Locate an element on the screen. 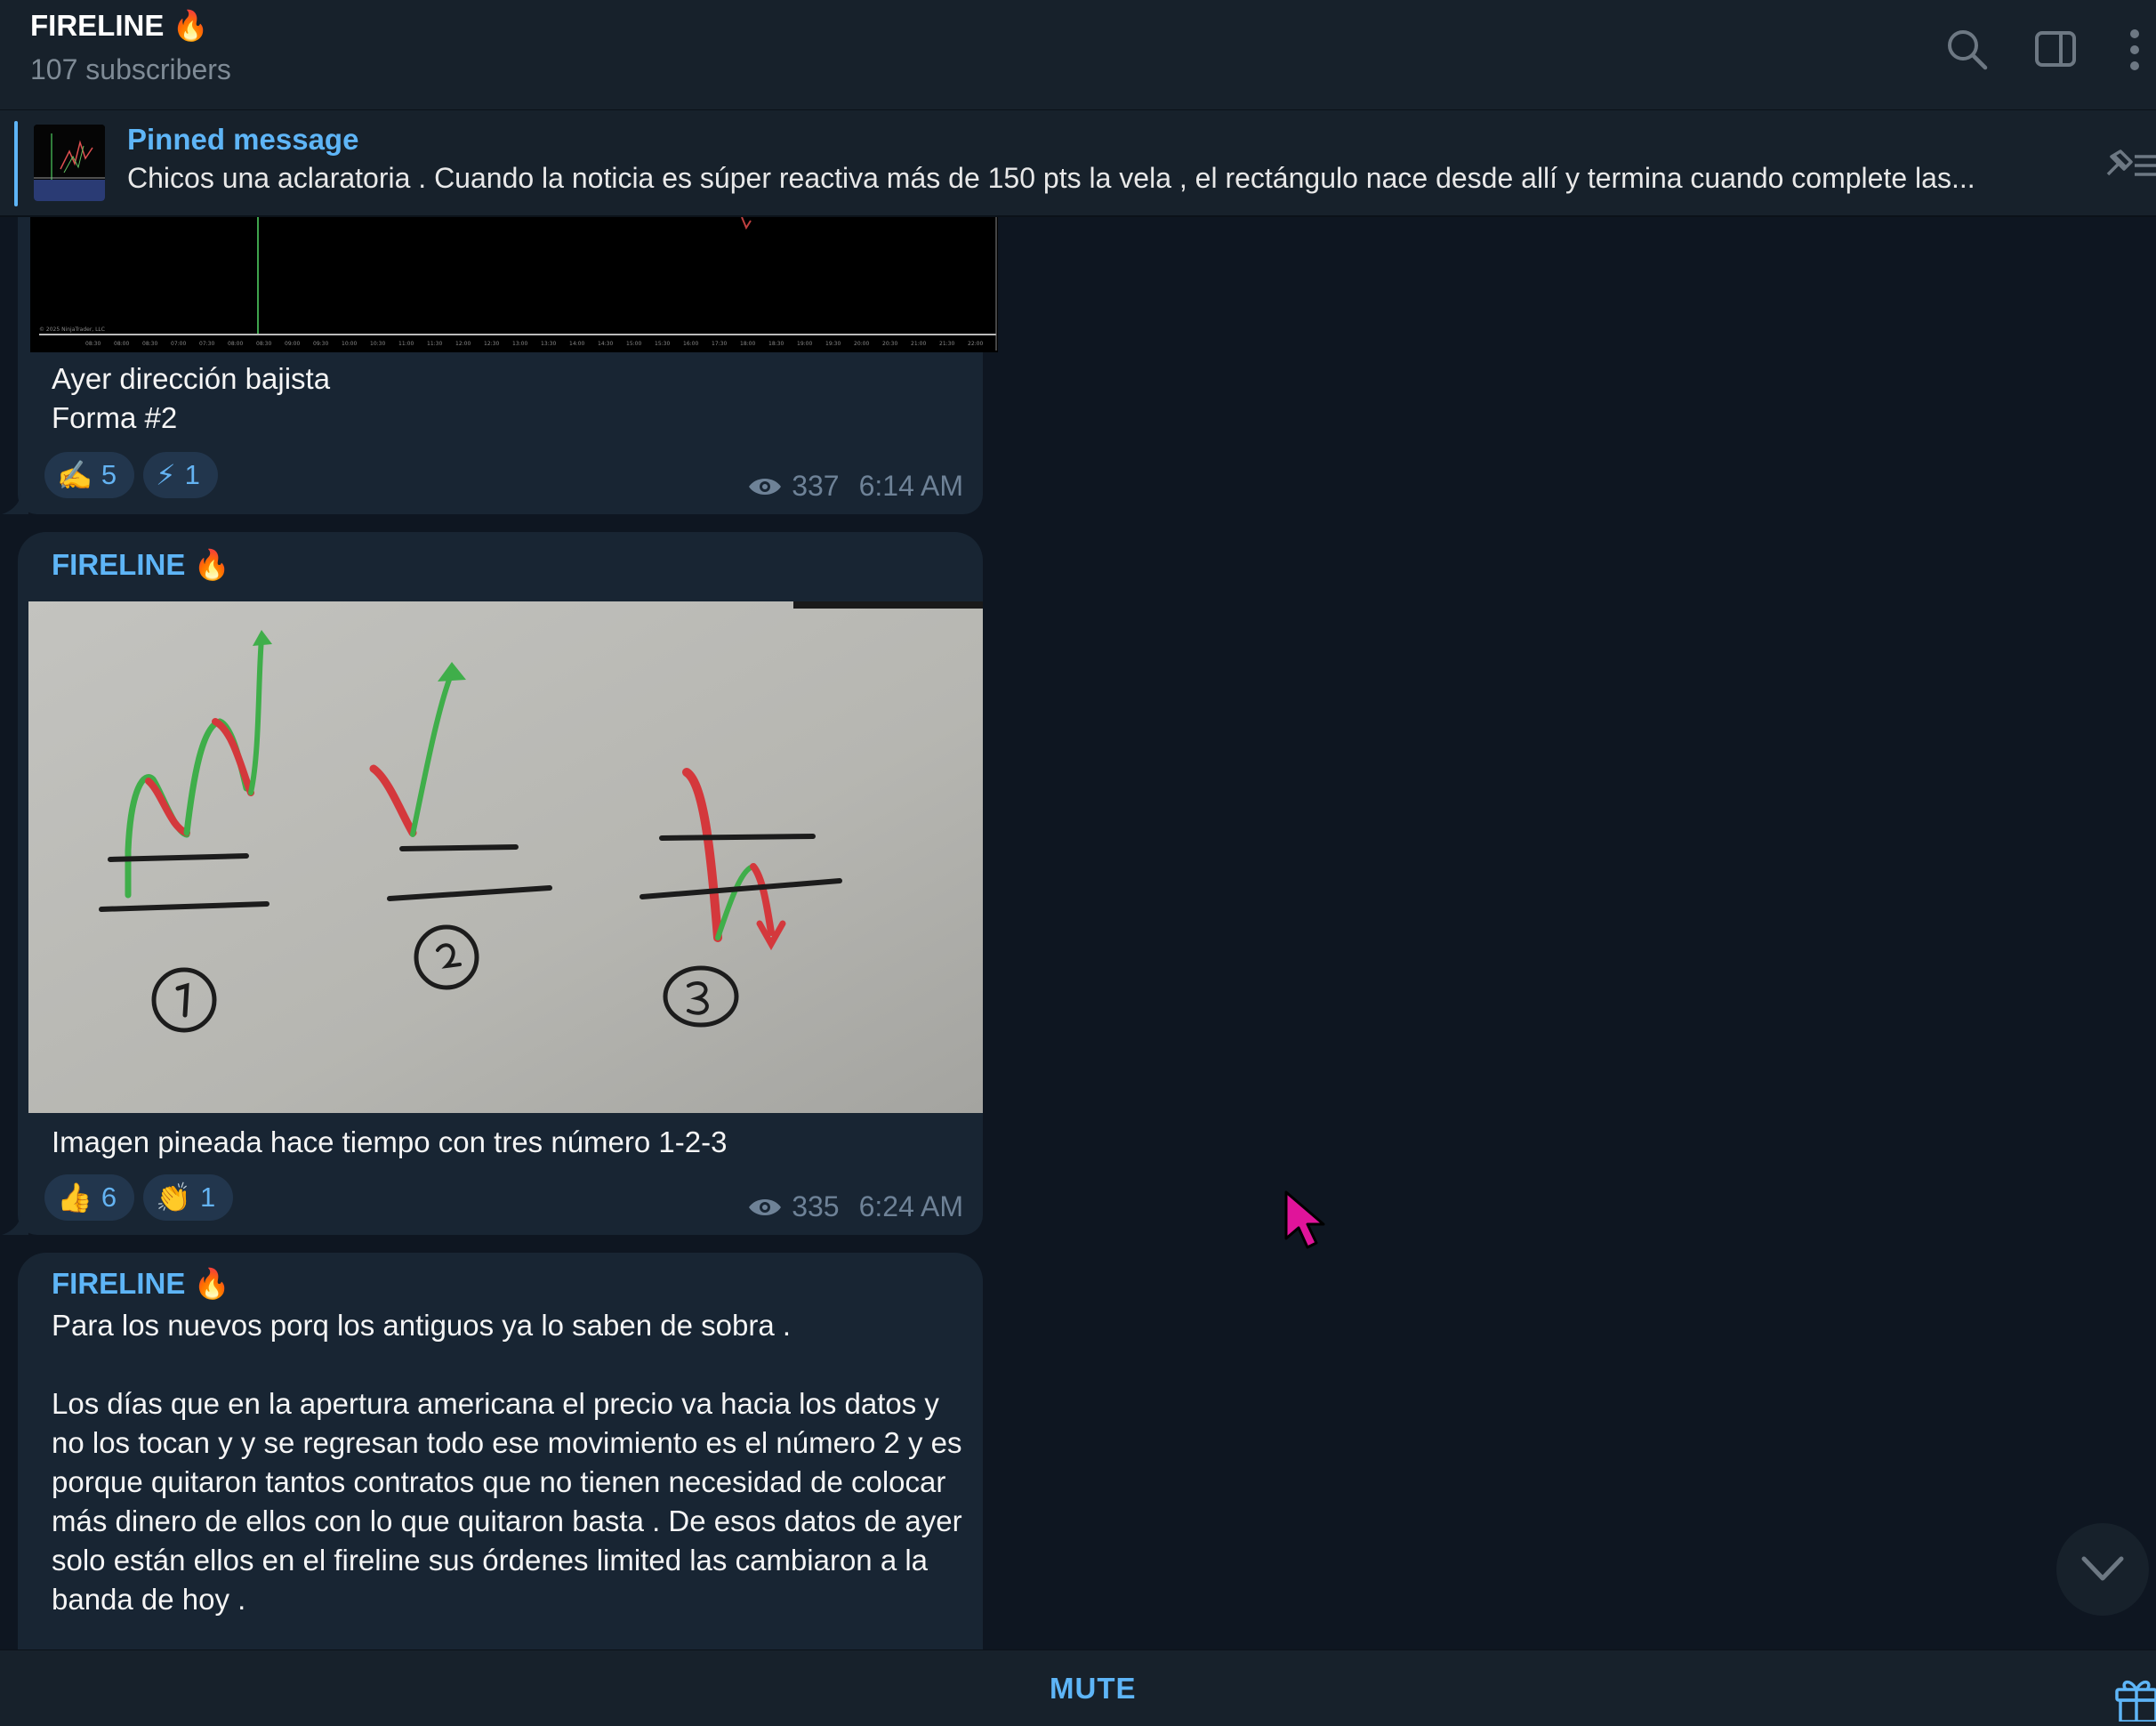 The image size is (2156, 1726). reaction-chip: 👏 1 is located at coordinates (188, 1197).